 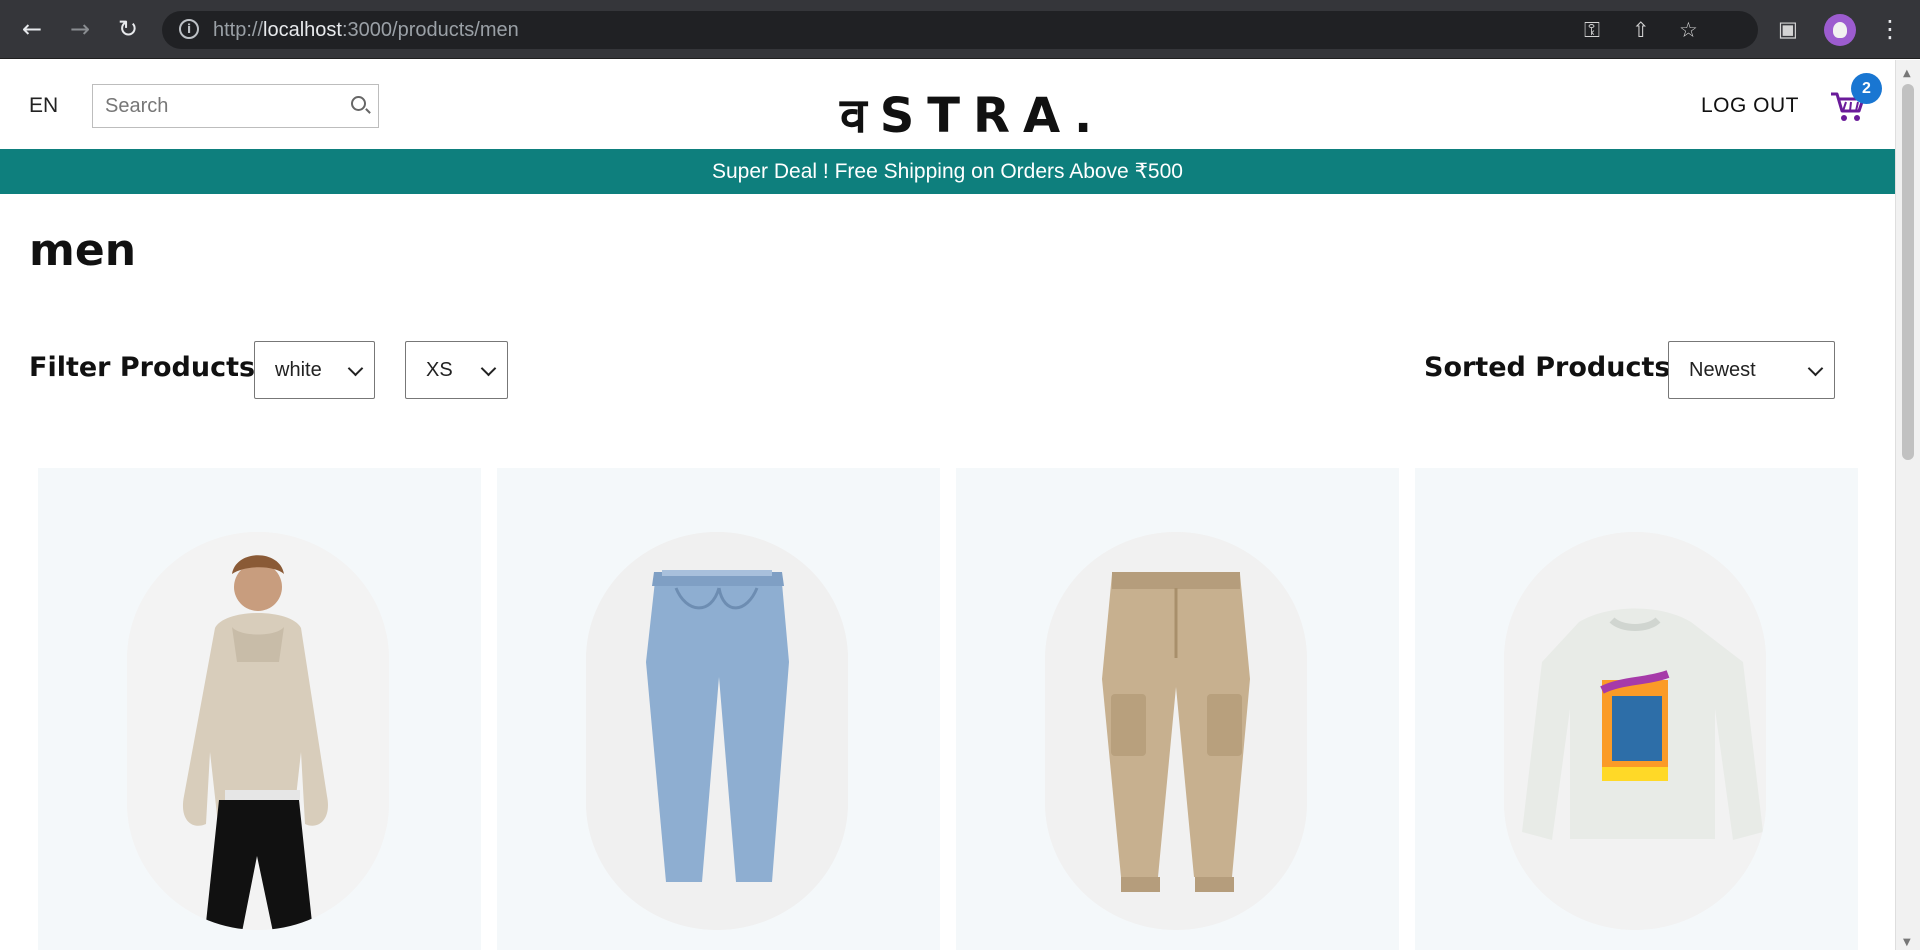 I want to click on page-scrollbar: ▲ ▼, so click(x=1907, y=505).